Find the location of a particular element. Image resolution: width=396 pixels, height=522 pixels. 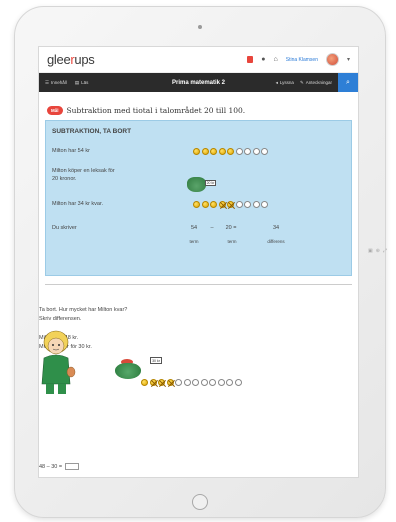

price-tag: 20 kr is located at coordinates (210, 183).